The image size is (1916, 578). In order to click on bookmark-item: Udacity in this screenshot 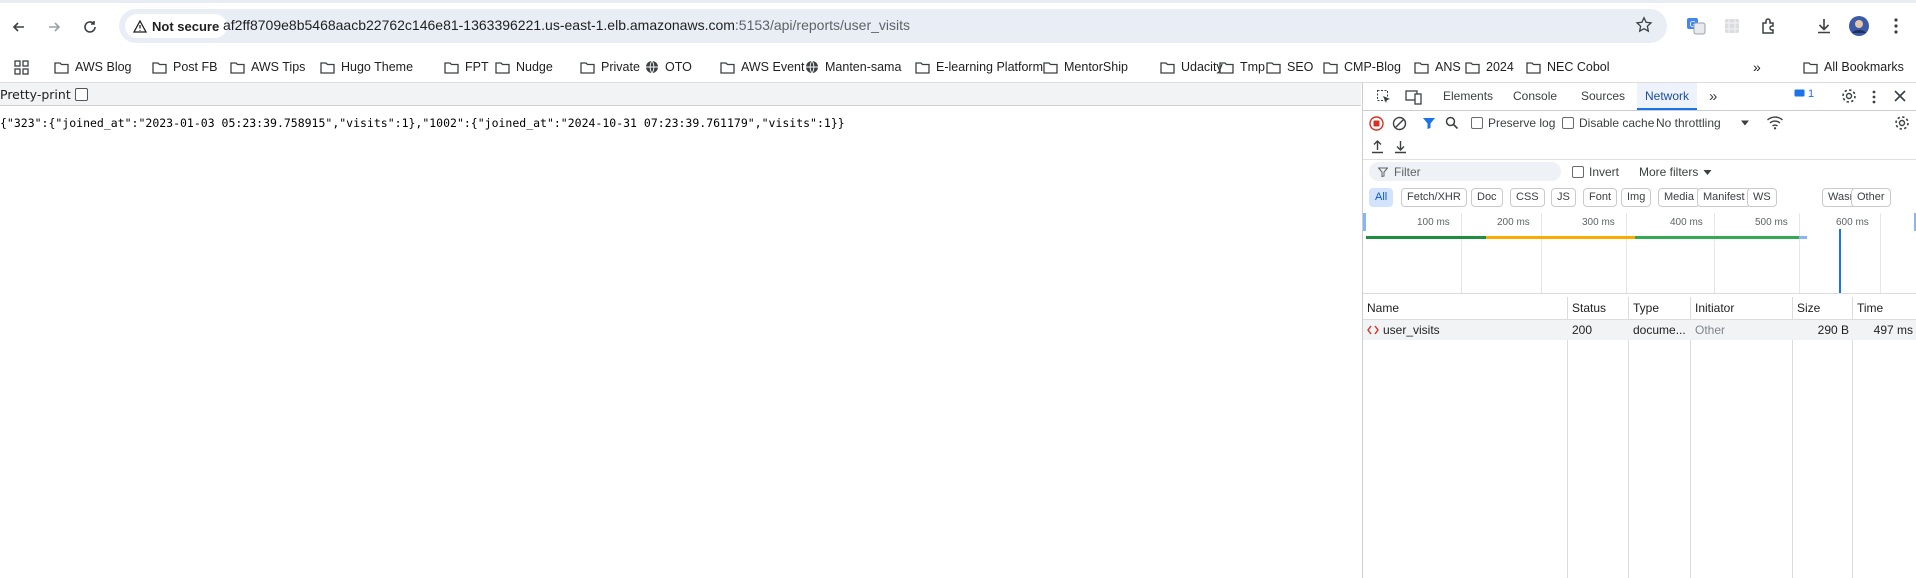, I will do `click(1191, 67)`.